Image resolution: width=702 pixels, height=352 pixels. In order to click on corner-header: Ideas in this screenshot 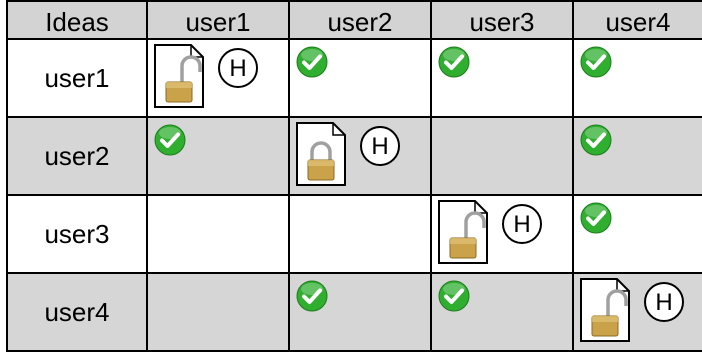, I will do `click(77, 20)`.